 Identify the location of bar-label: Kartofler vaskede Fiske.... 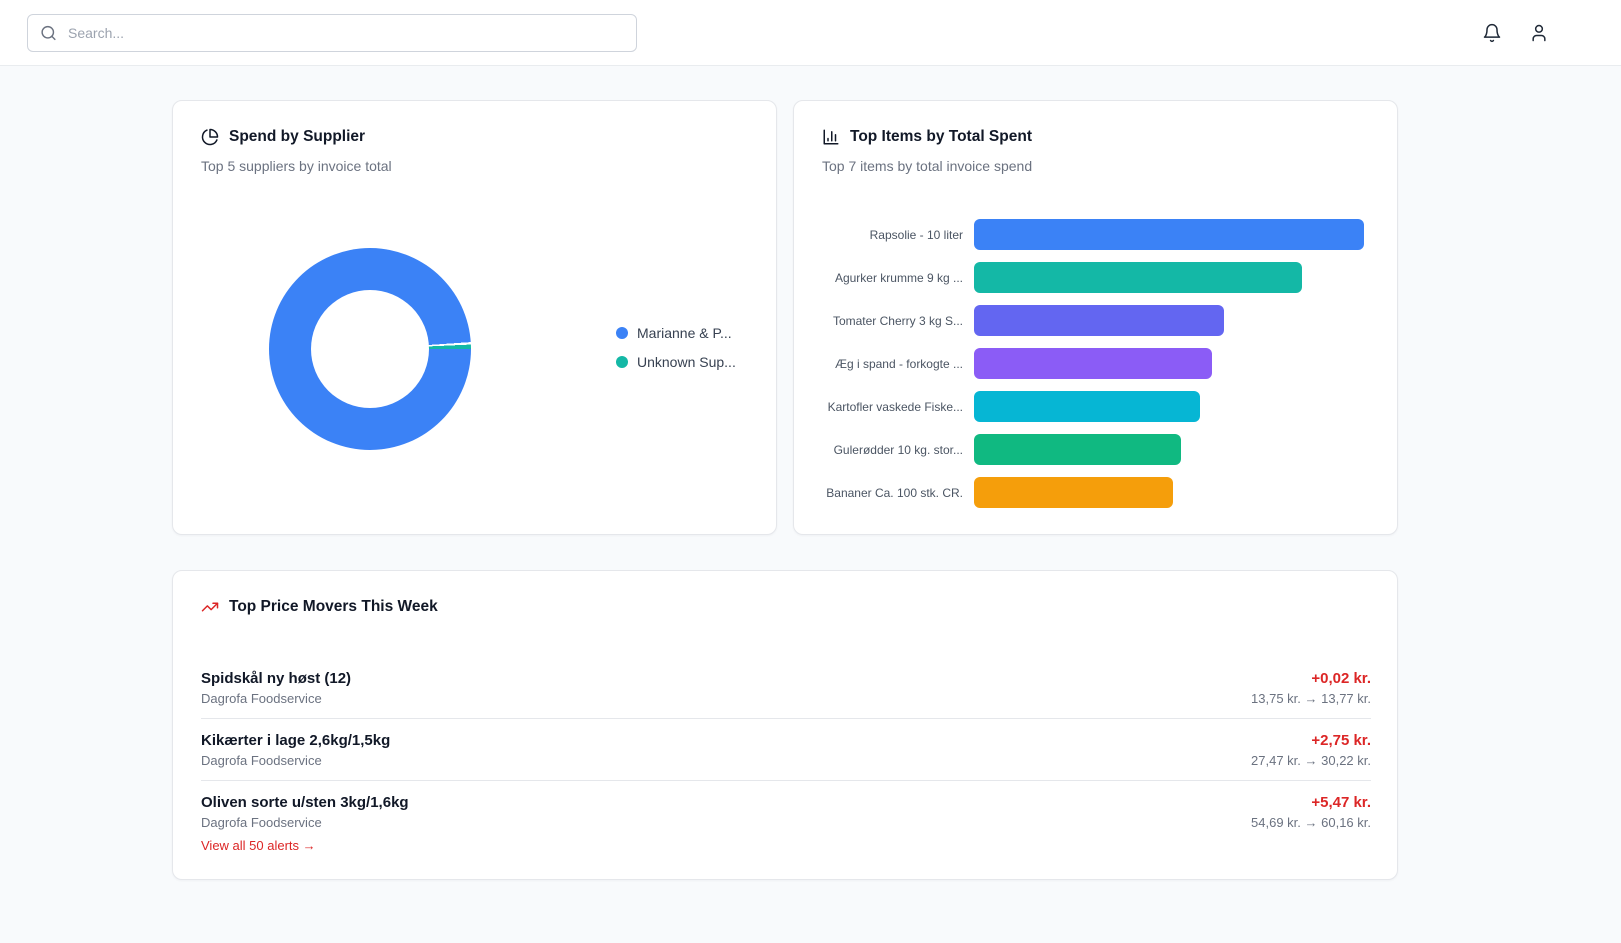
(895, 406).